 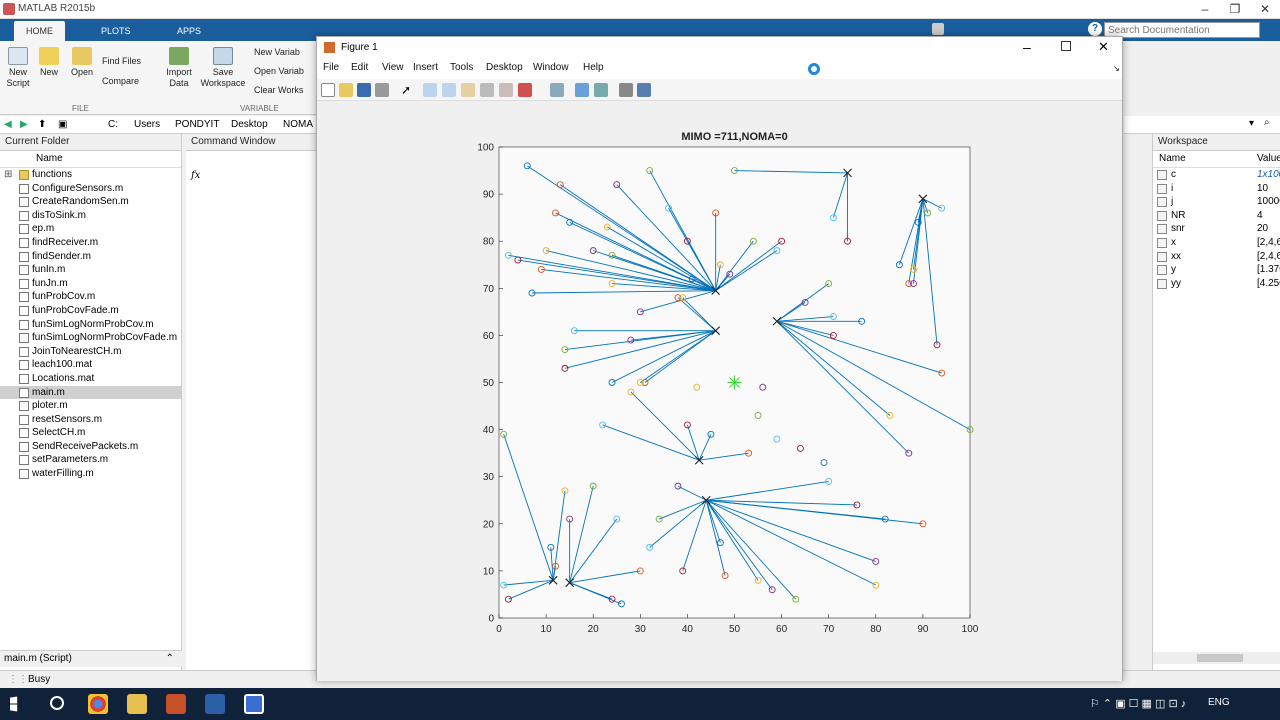 I want to click on current-folder-name-header: Name, so click(x=90, y=159).